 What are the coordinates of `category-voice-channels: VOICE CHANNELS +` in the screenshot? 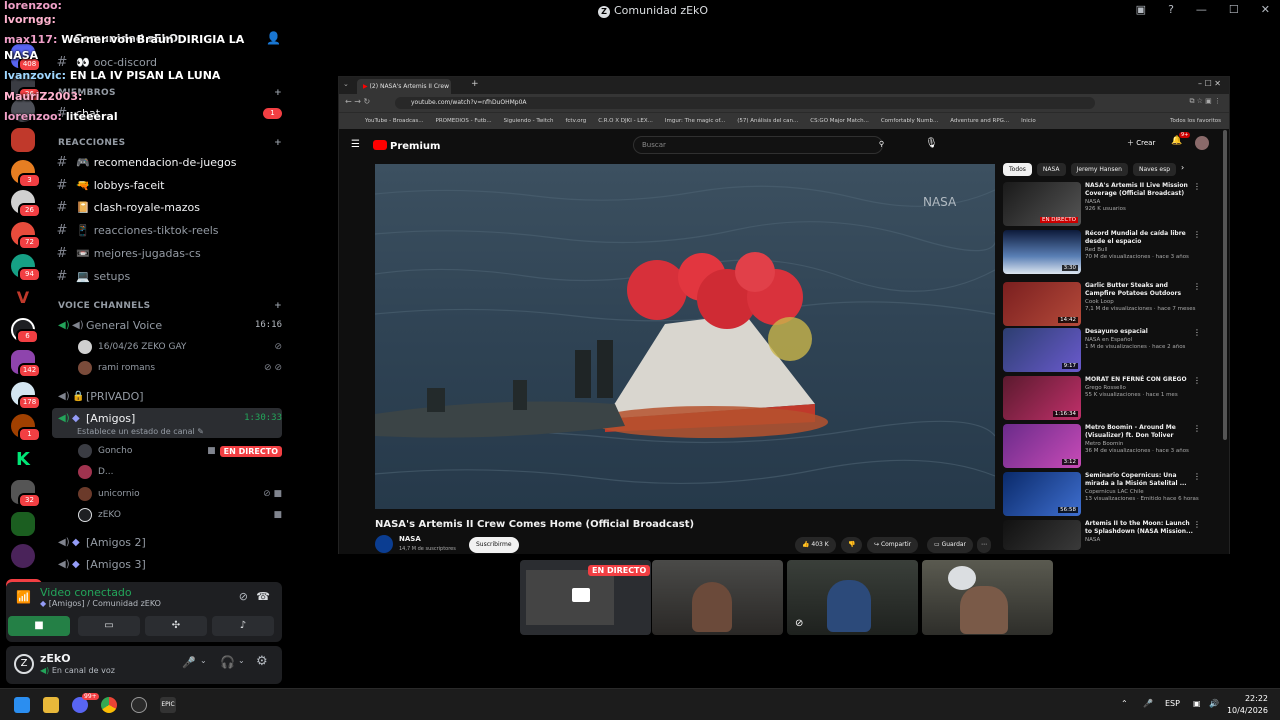 It's located at (170, 306).